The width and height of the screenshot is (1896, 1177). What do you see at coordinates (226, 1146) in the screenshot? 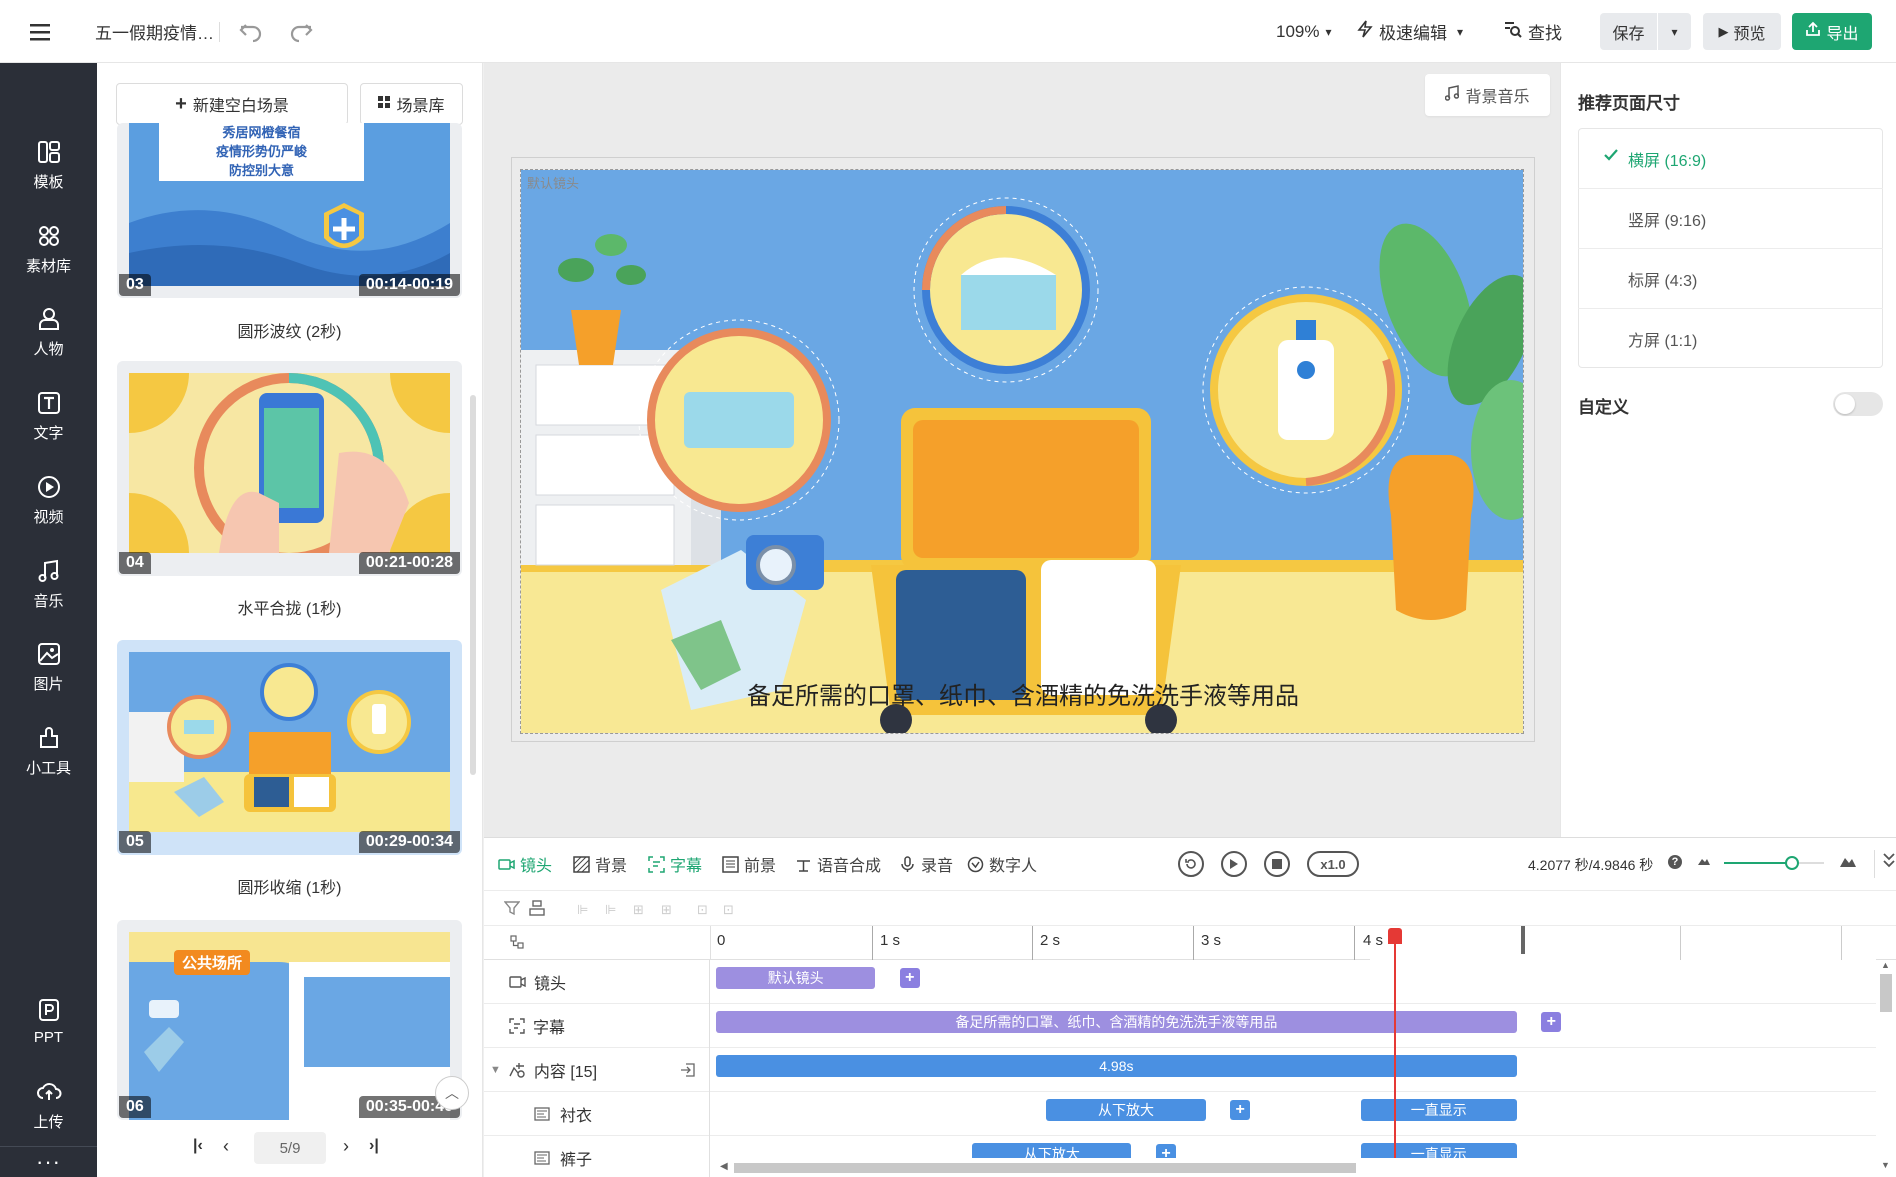
I see `prev-page-icon: ‹` at bounding box center [226, 1146].